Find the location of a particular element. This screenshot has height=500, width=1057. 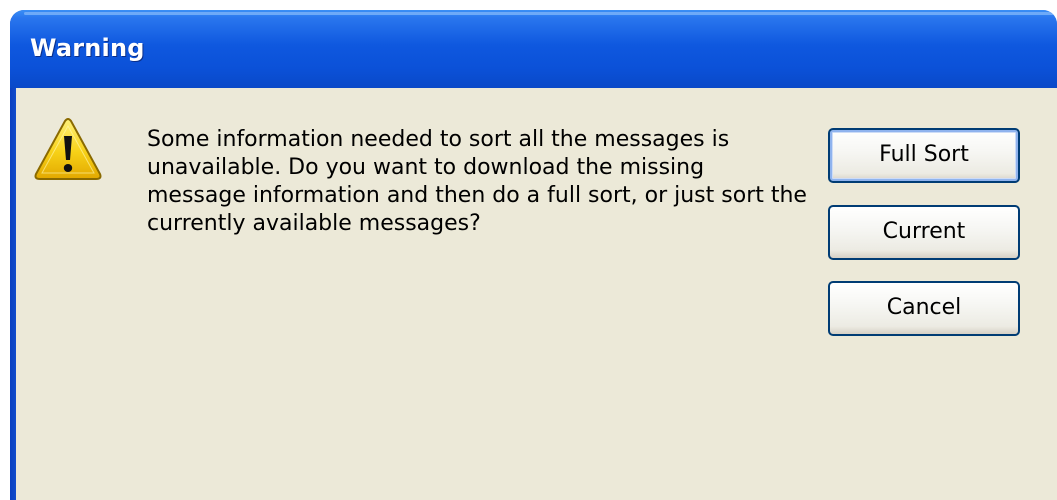

current-button: Current is located at coordinates (924, 232).